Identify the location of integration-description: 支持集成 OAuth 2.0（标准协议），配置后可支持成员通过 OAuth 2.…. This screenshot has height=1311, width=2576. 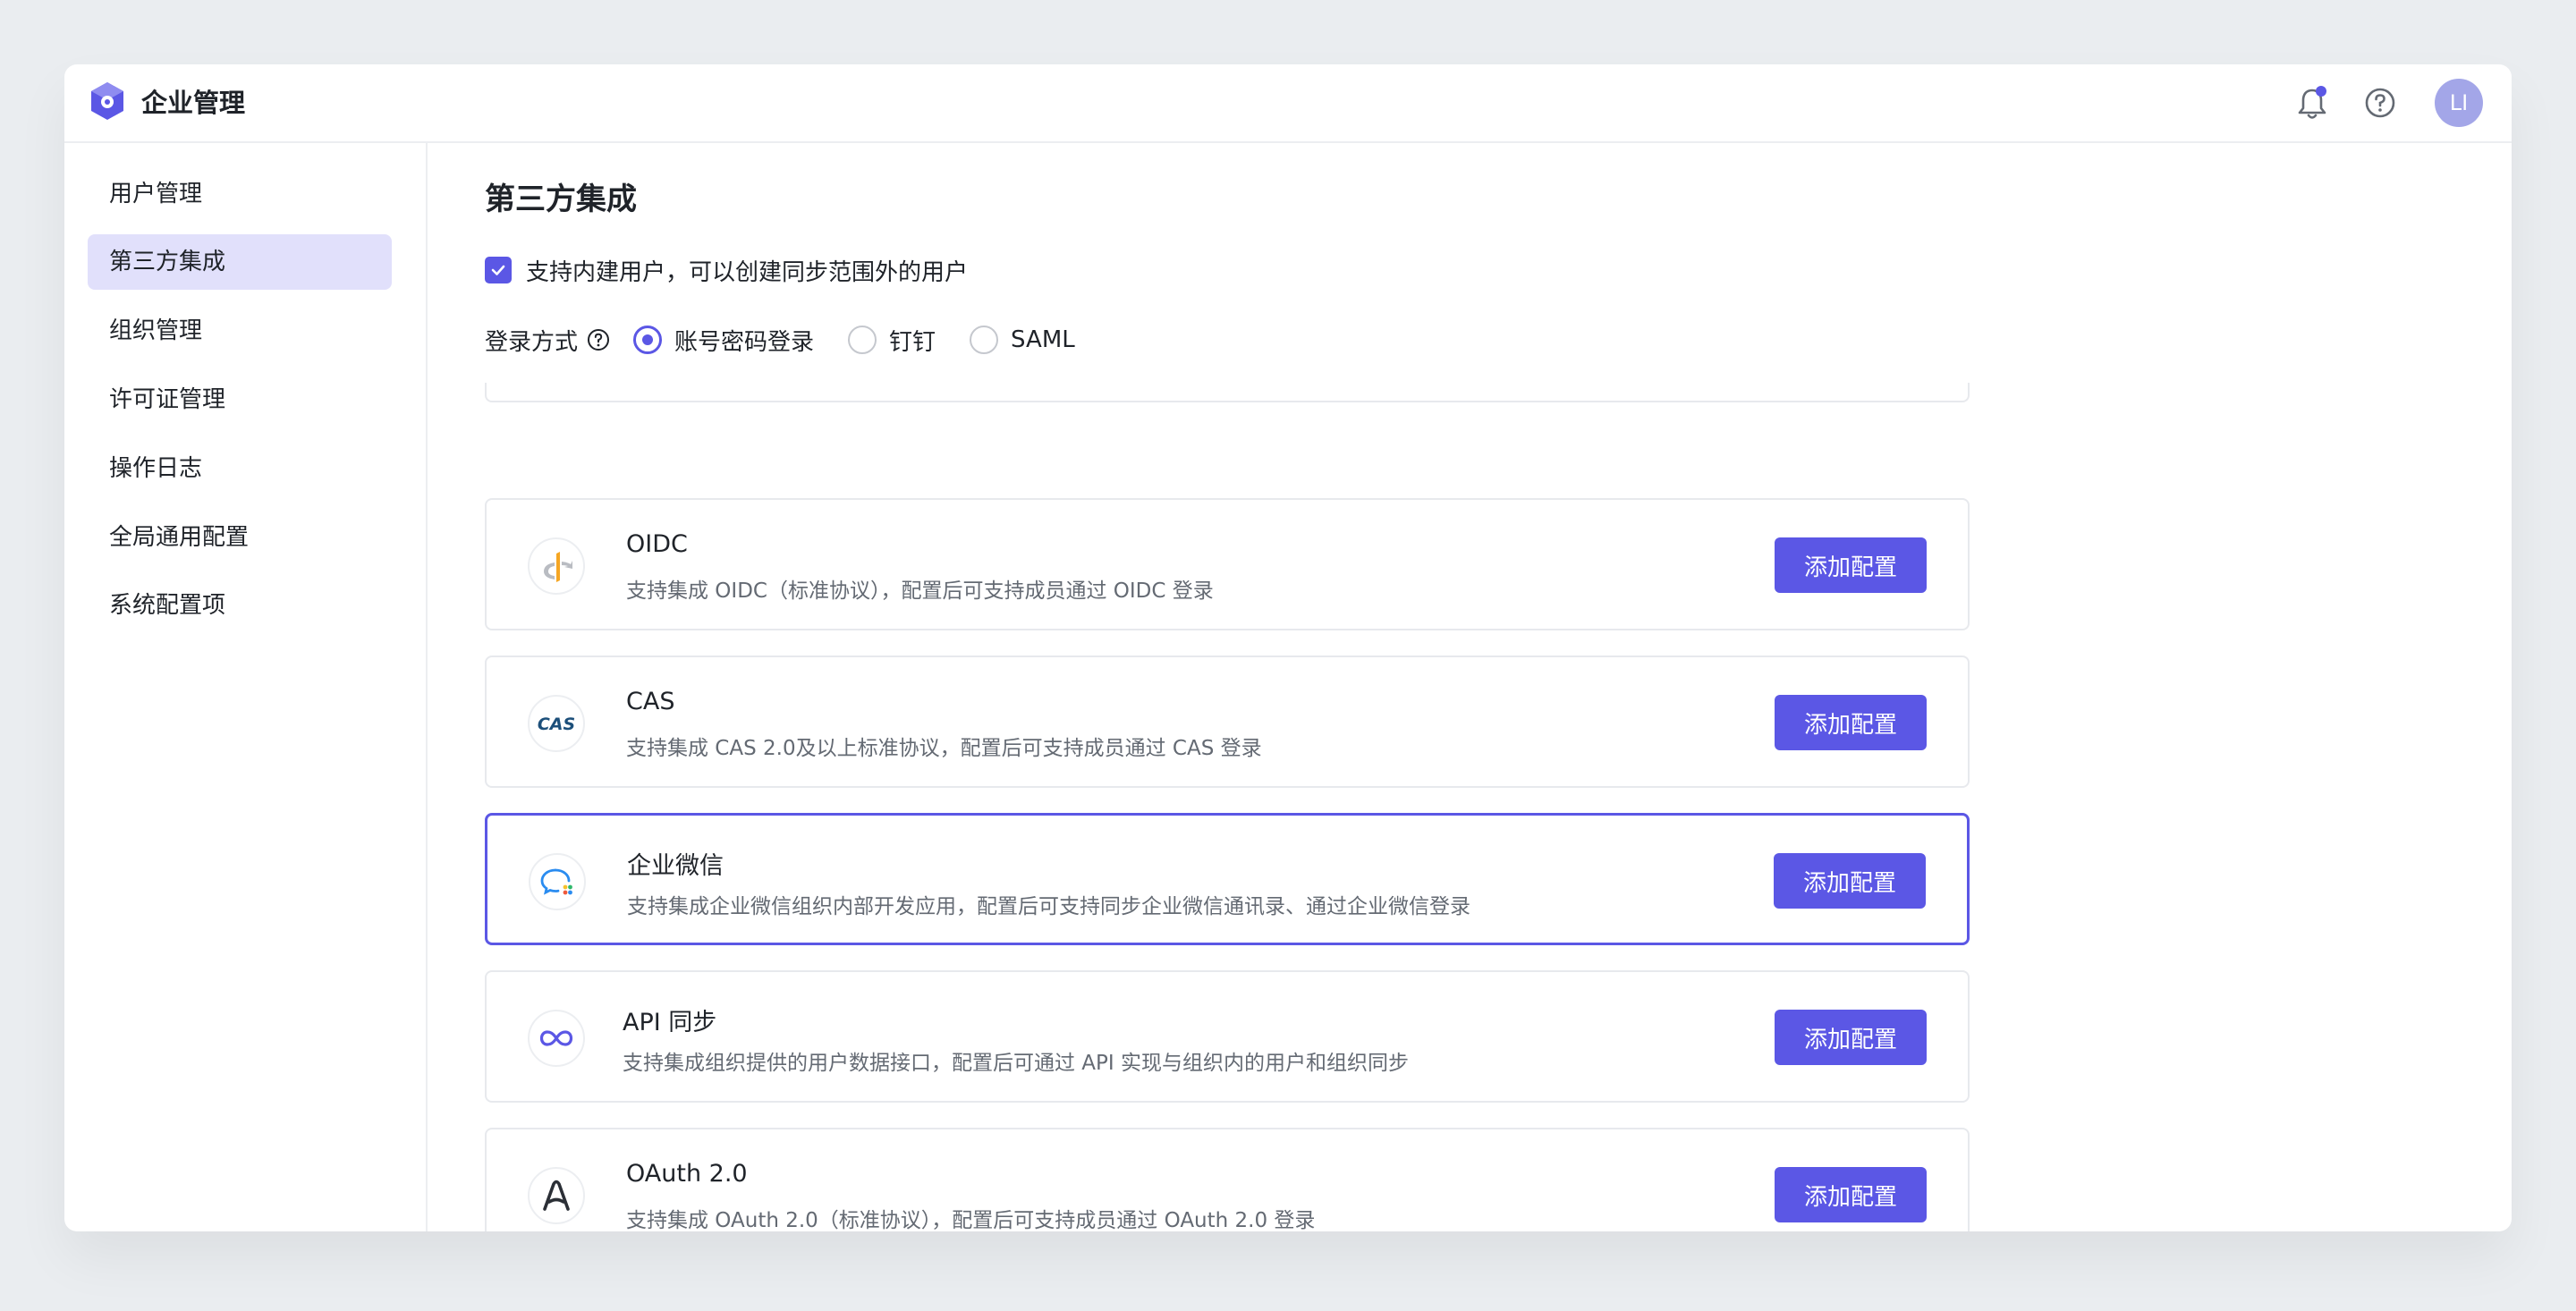
(971, 1220).